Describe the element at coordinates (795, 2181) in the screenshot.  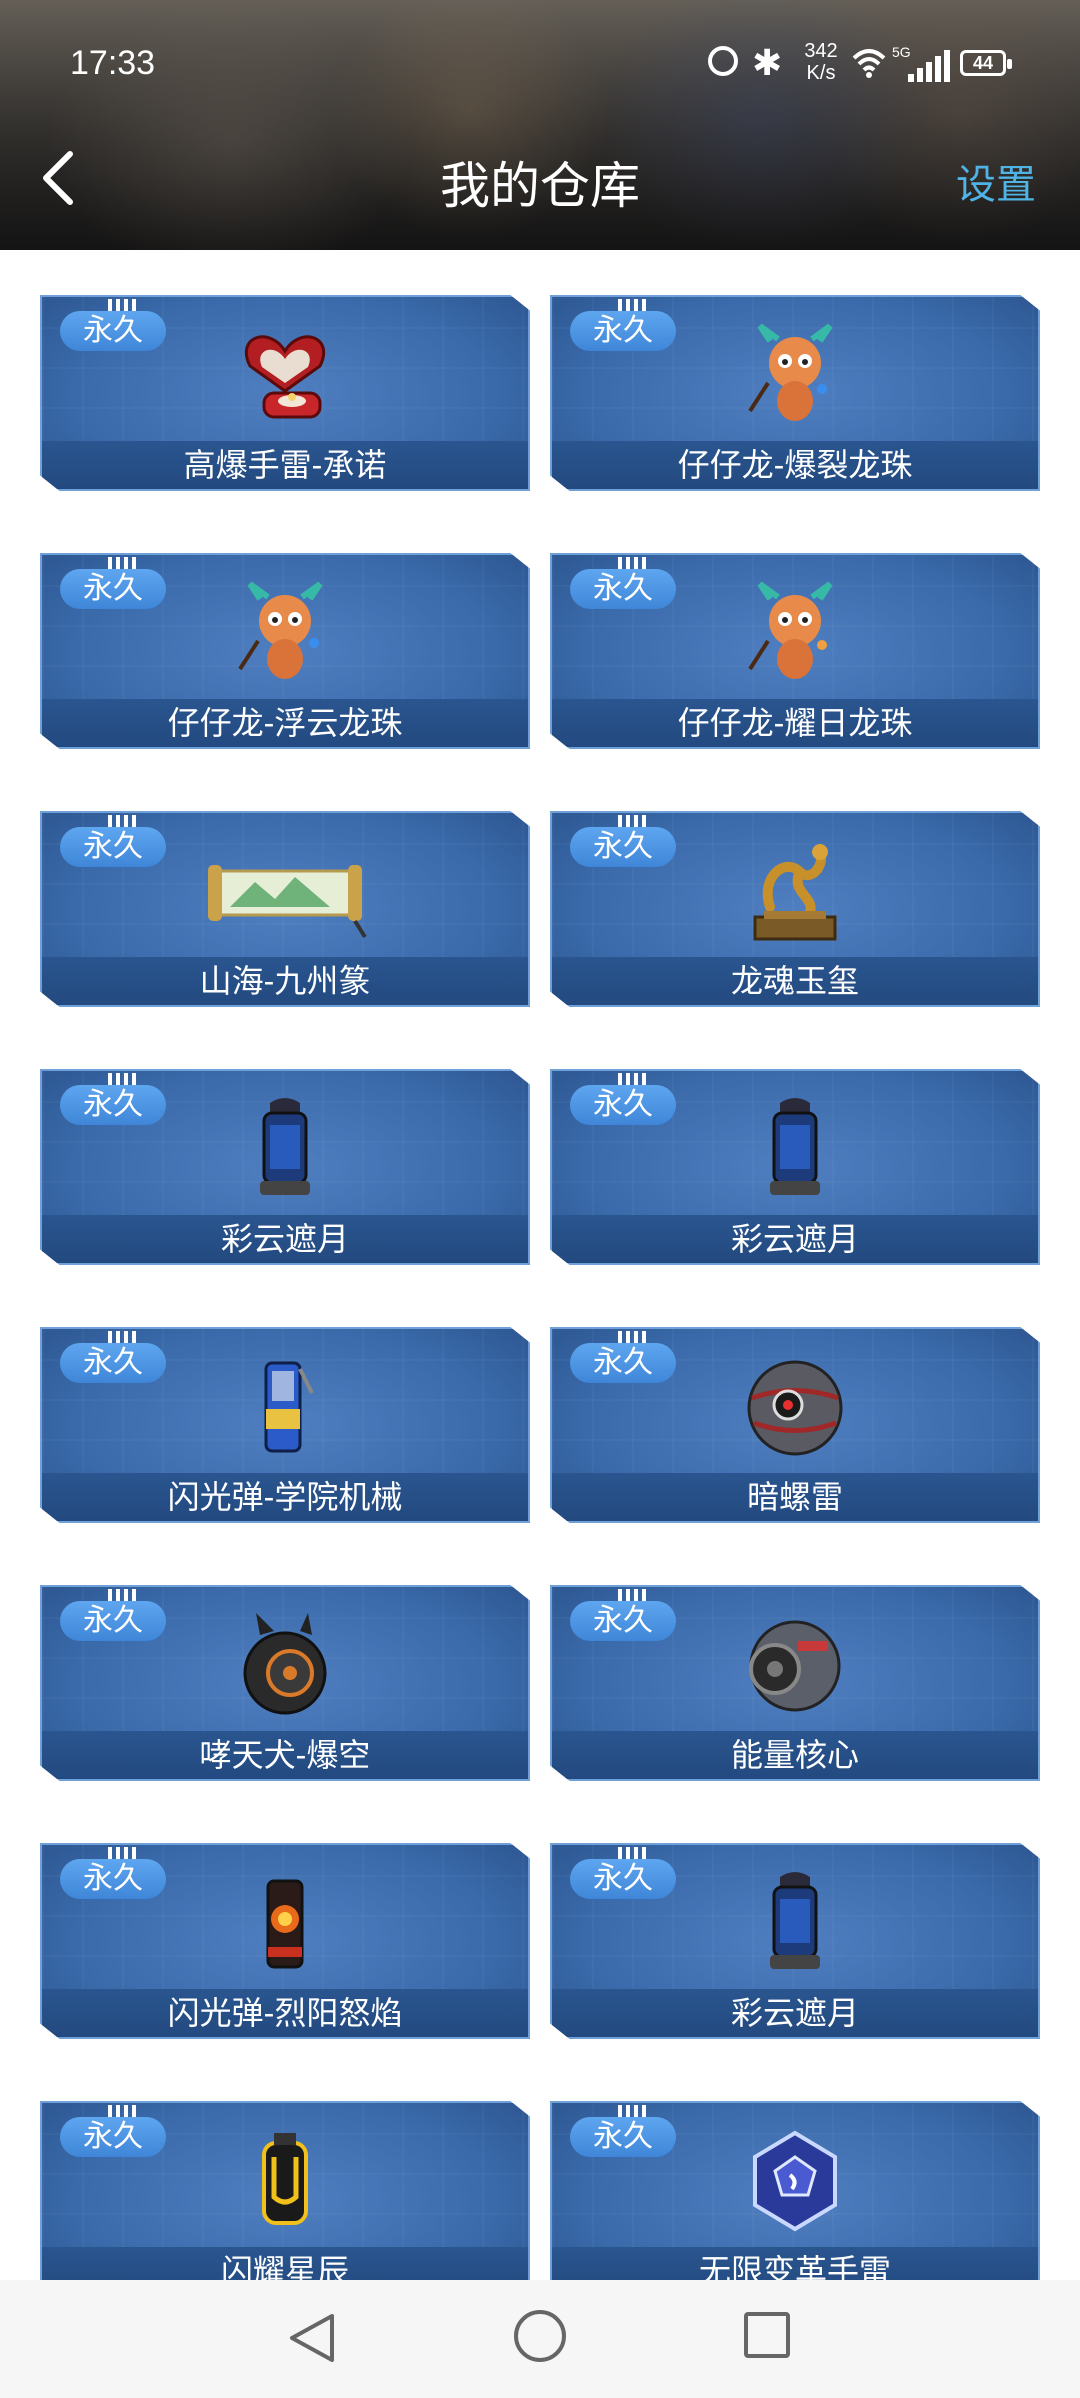
I see `dodecahedron-grenade-icon` at that location.